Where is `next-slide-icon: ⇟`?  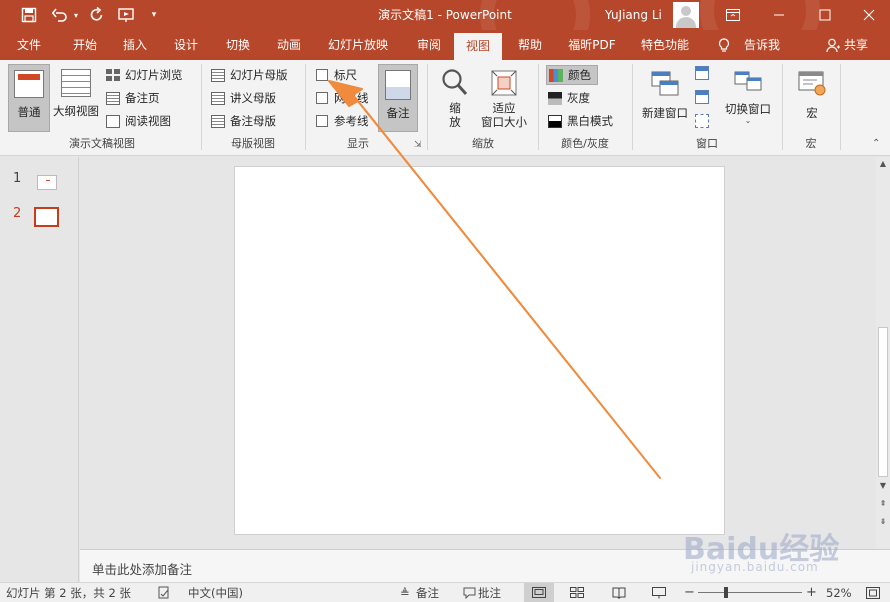 next-slide-icon: ⇟ is located at coordinates (883, 522).